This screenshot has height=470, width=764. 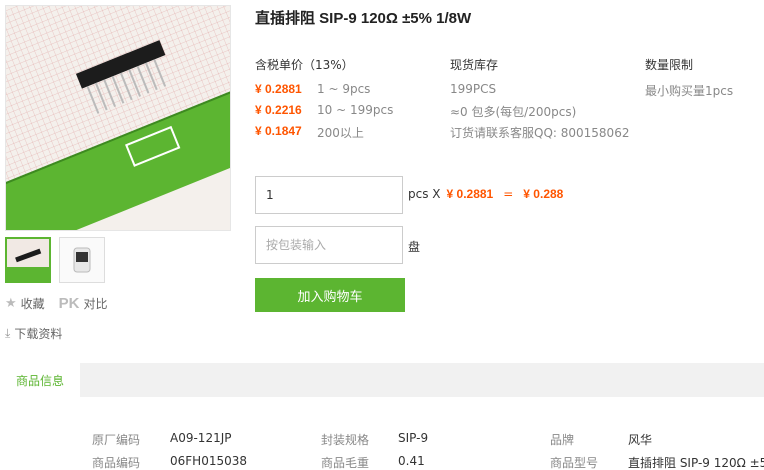 I want to click on price-tier: ¥ 0.2881 1 ~ 9pcs, so click(x=313, y=89).